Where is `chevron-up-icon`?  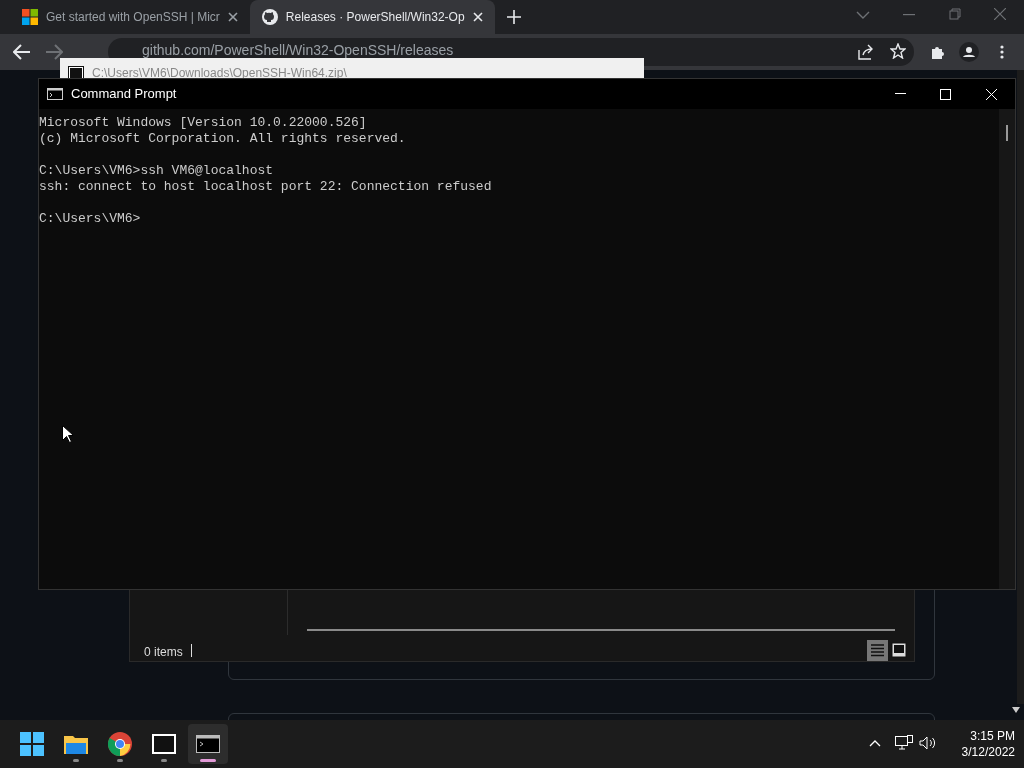
chevron-up-icon is located at coordinates (875, 743).